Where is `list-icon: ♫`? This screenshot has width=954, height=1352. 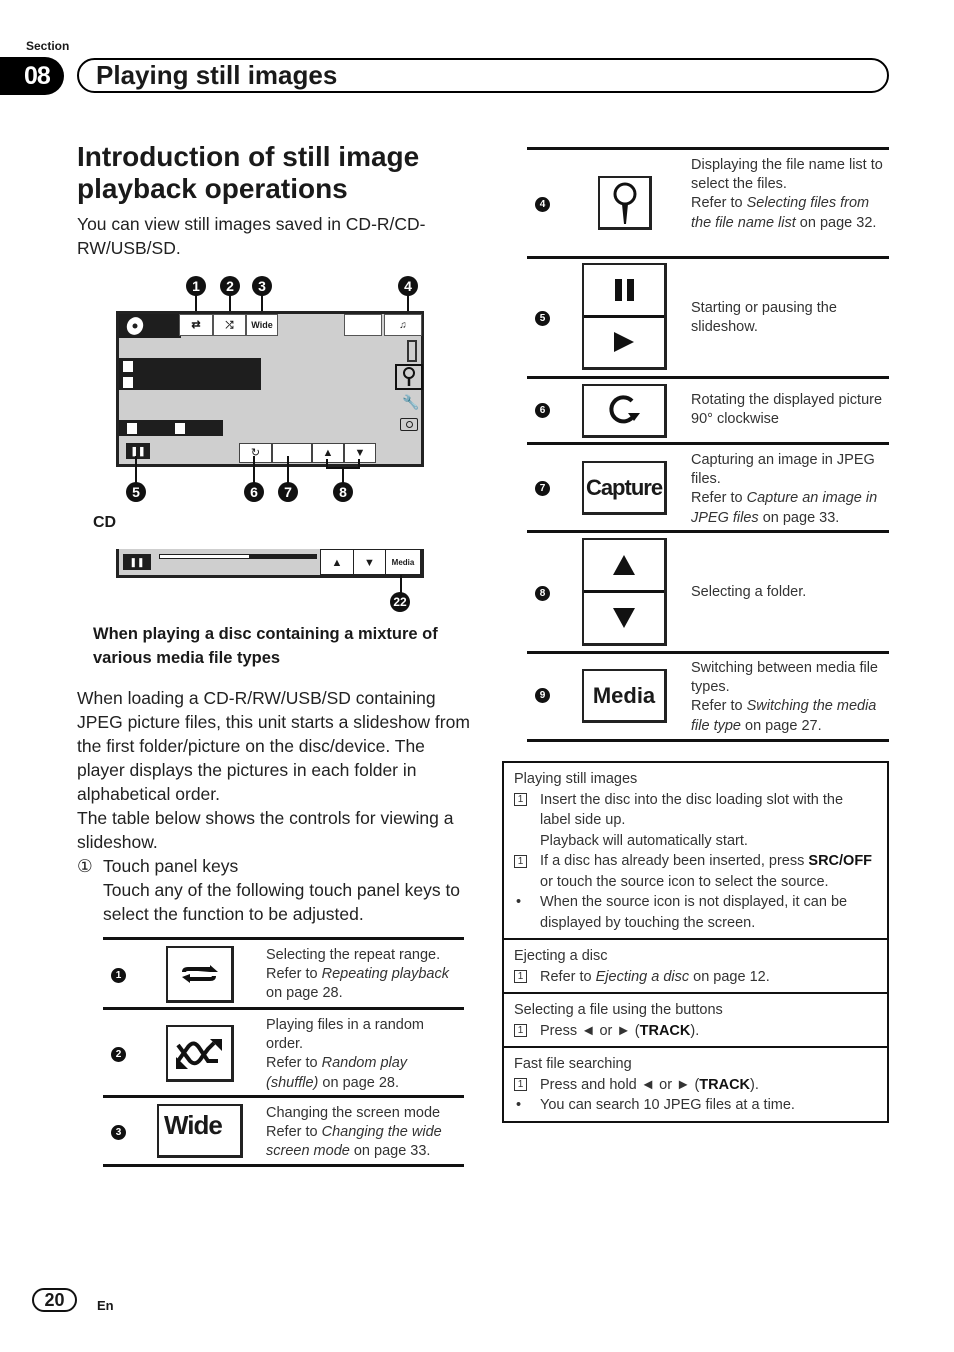
list-icon: ♫ is located at coordinates (403, 325).